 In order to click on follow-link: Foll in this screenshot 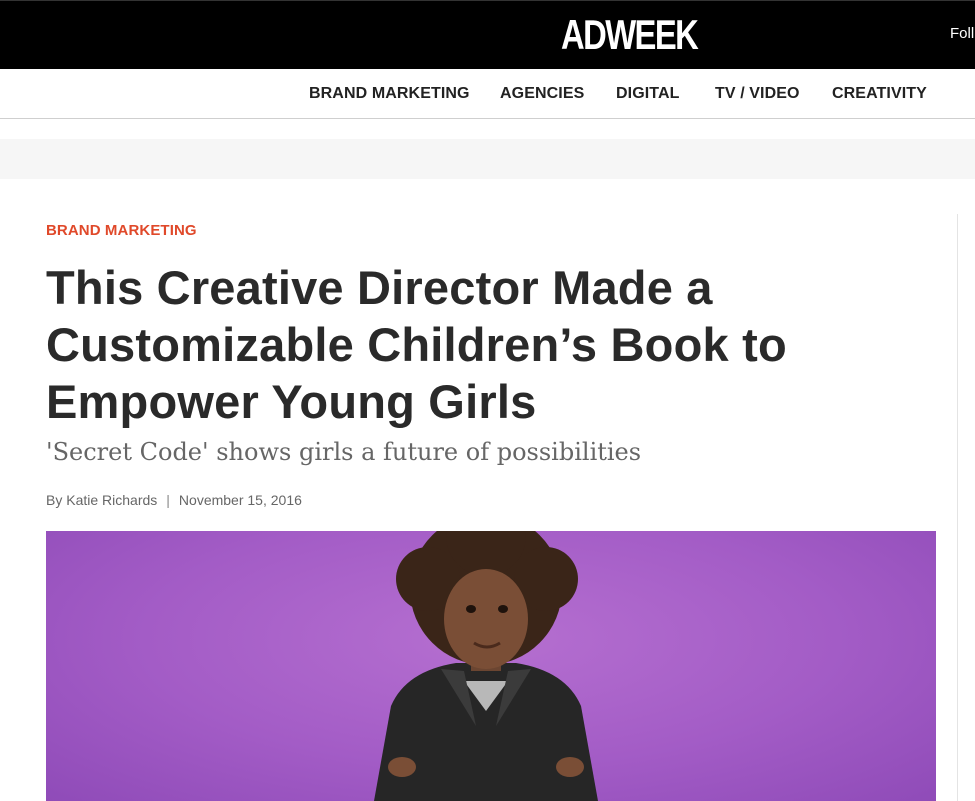, I will do `click(962, 33)`.